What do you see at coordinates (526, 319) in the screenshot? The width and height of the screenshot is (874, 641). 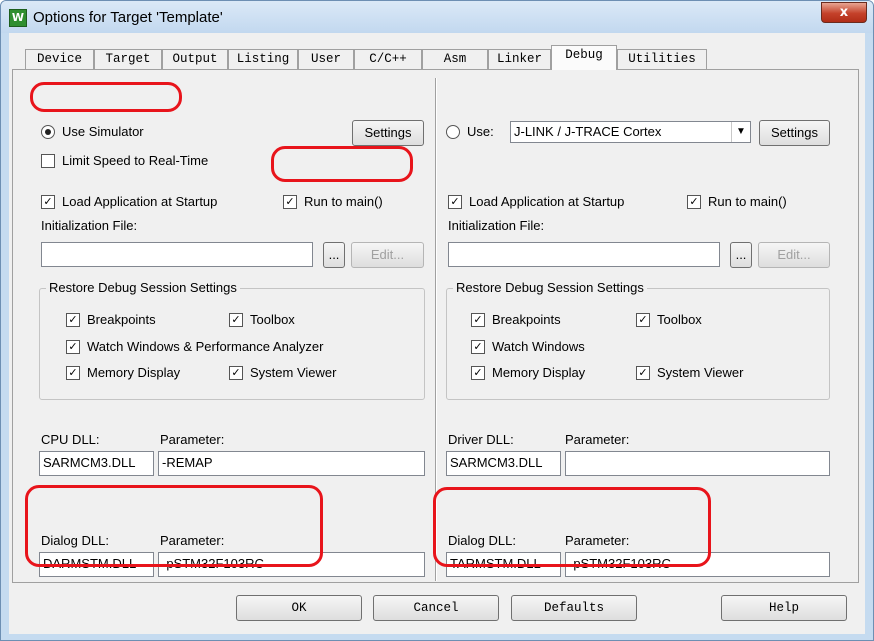 I see `right-breakpoints-label: Breakpoints` at bounding box center [526, 319].